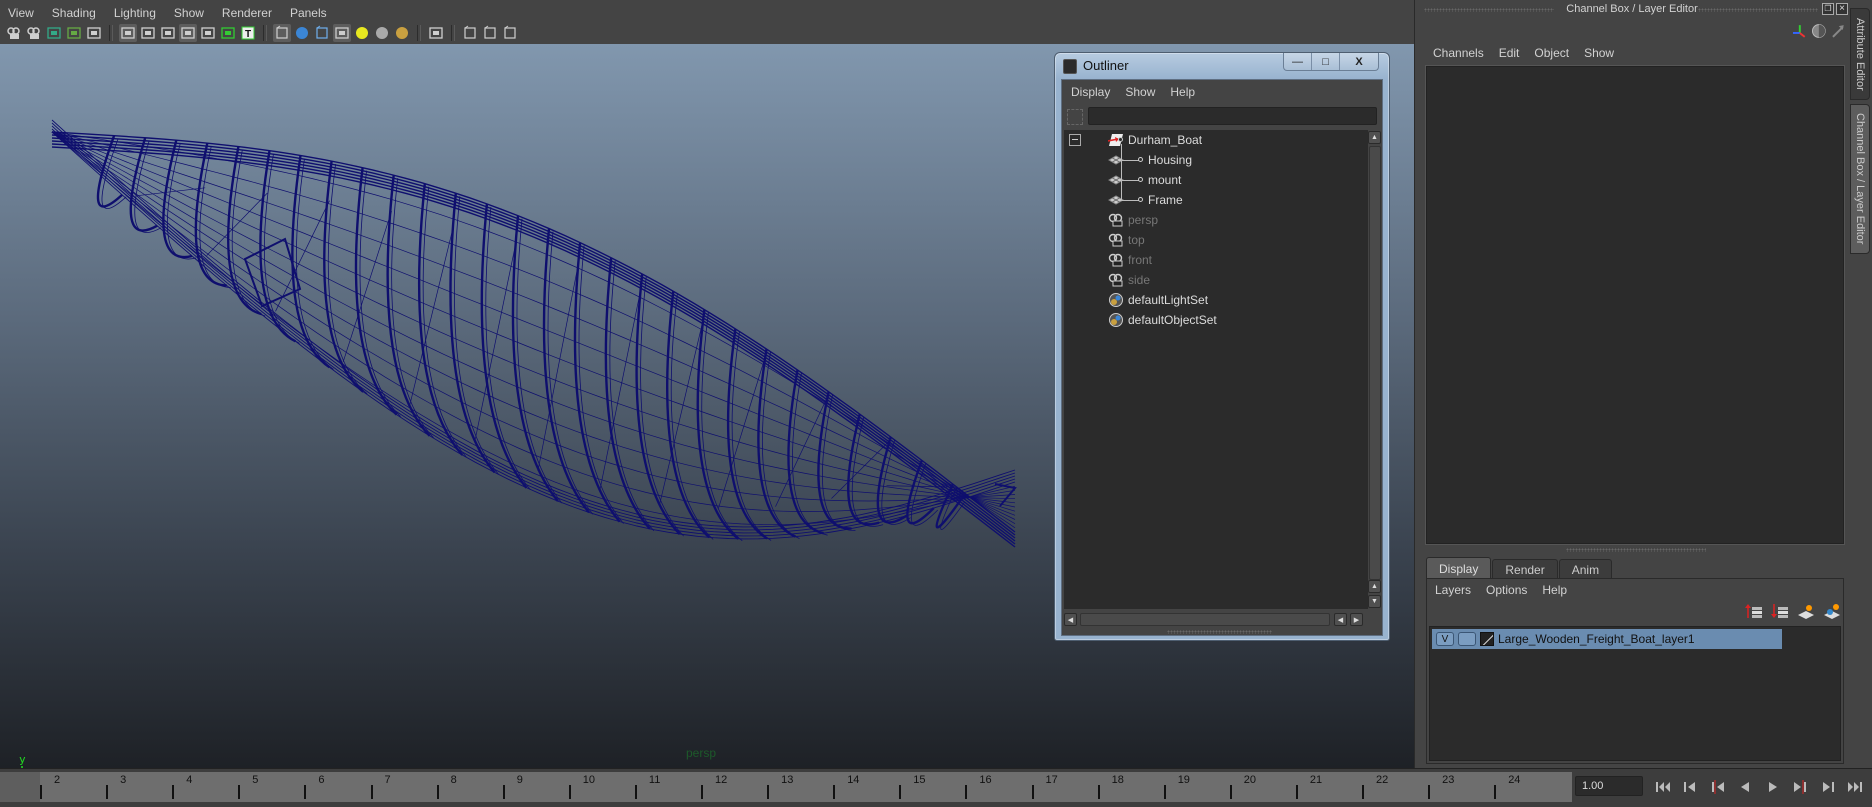  What do you see at coordinates (148, 33) in the screenshot?
I see `film-gate-button` at bounding box center [148, 33].